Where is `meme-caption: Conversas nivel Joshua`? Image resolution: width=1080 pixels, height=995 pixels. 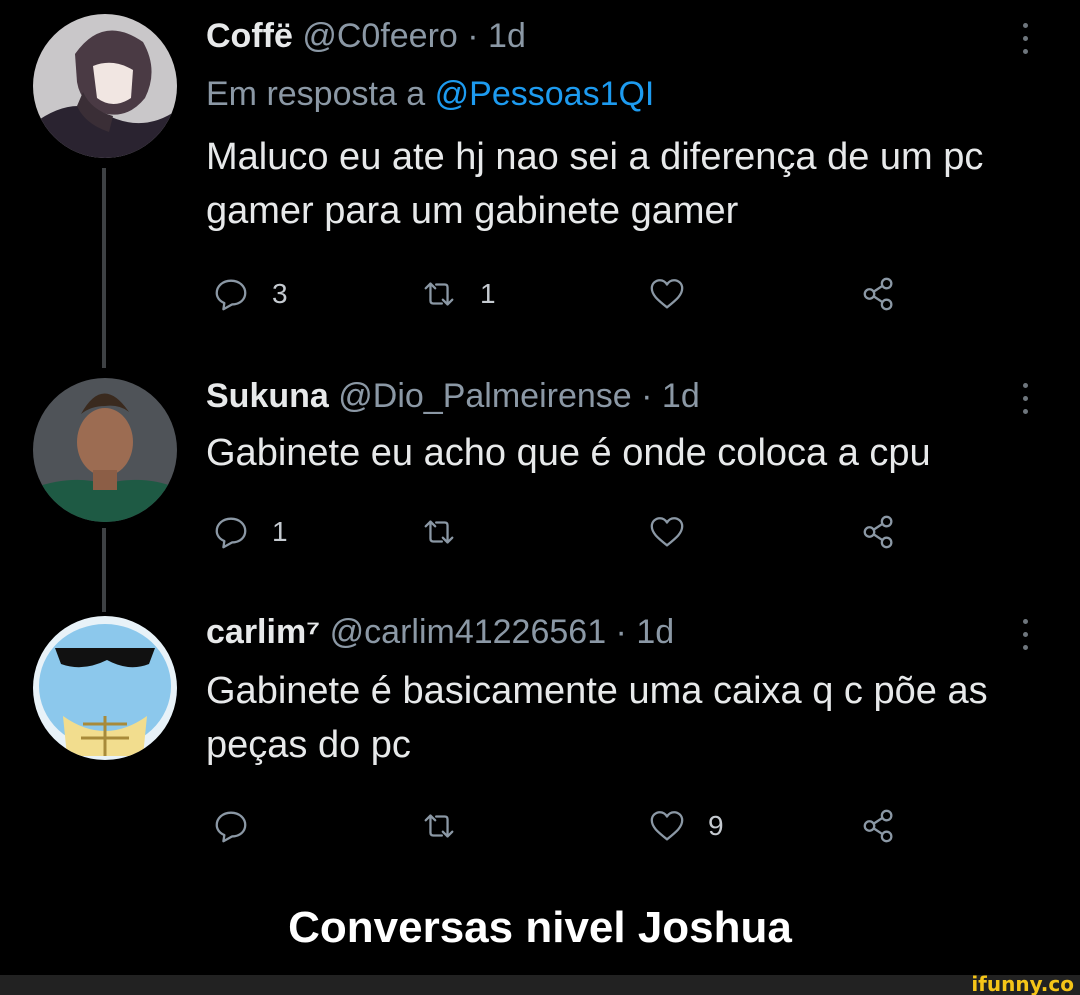 meme-caption: Conversas nivel Joshua is located at coordinates (540, 927).